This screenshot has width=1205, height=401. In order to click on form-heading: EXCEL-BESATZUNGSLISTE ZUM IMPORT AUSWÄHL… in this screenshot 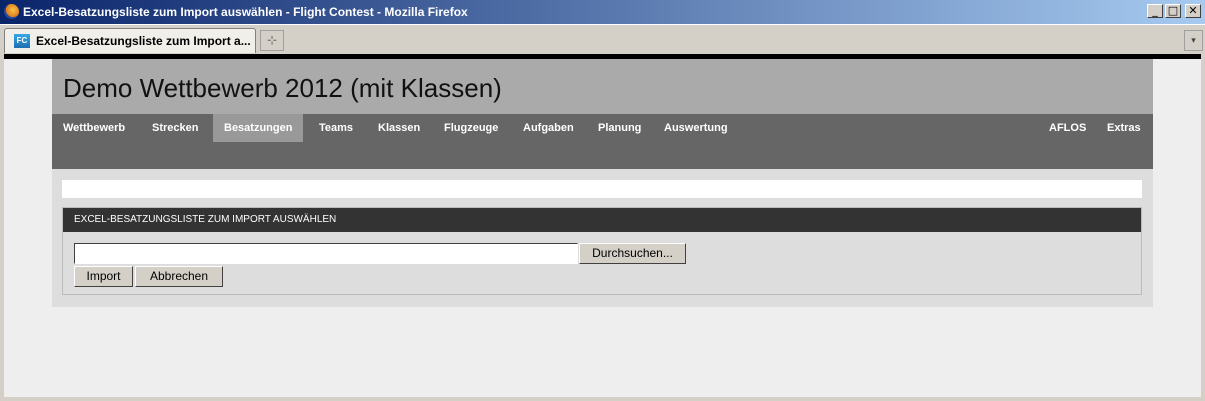, I will do `click(602, 220)`.